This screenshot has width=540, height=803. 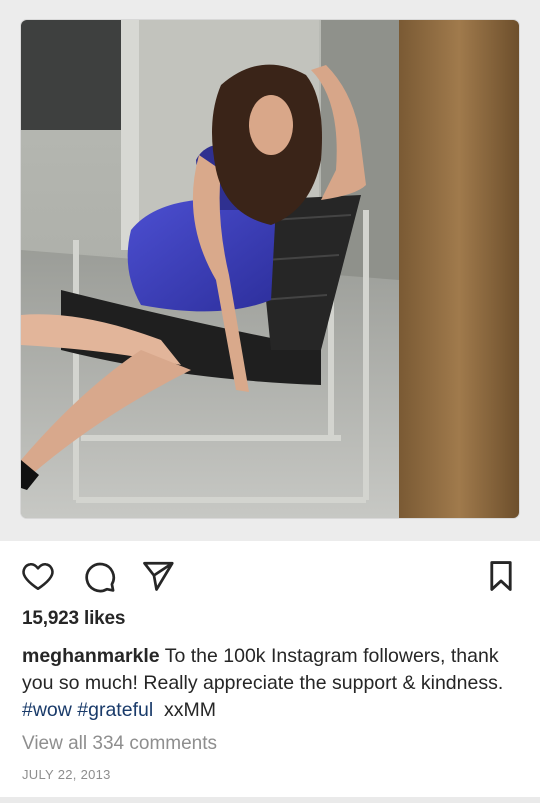 I want to click on action-bar, so click(x=270, y=575).